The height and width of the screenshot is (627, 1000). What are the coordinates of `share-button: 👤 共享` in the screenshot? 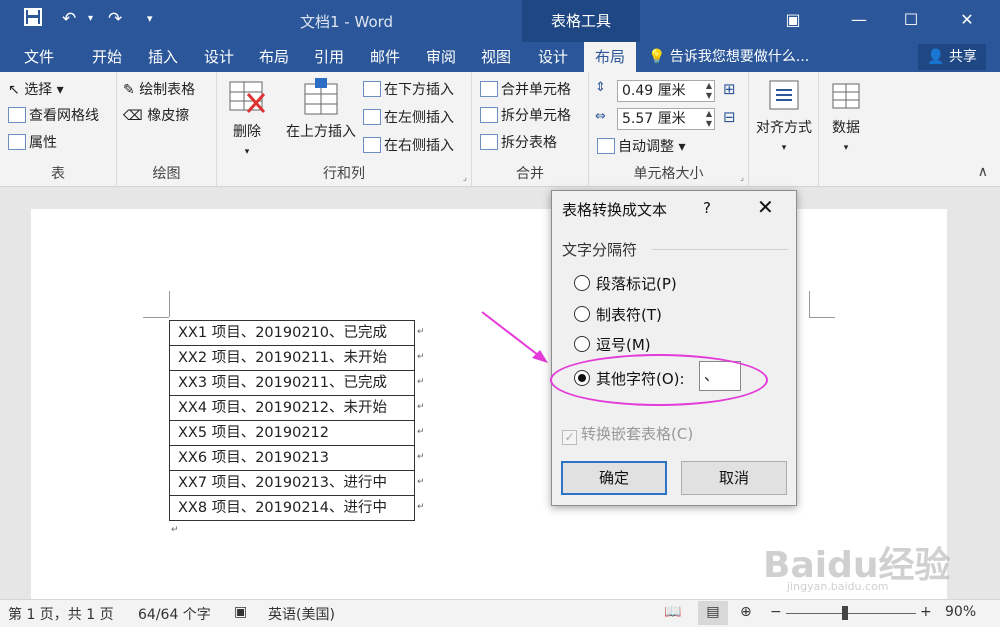 It's located at (952, 57).